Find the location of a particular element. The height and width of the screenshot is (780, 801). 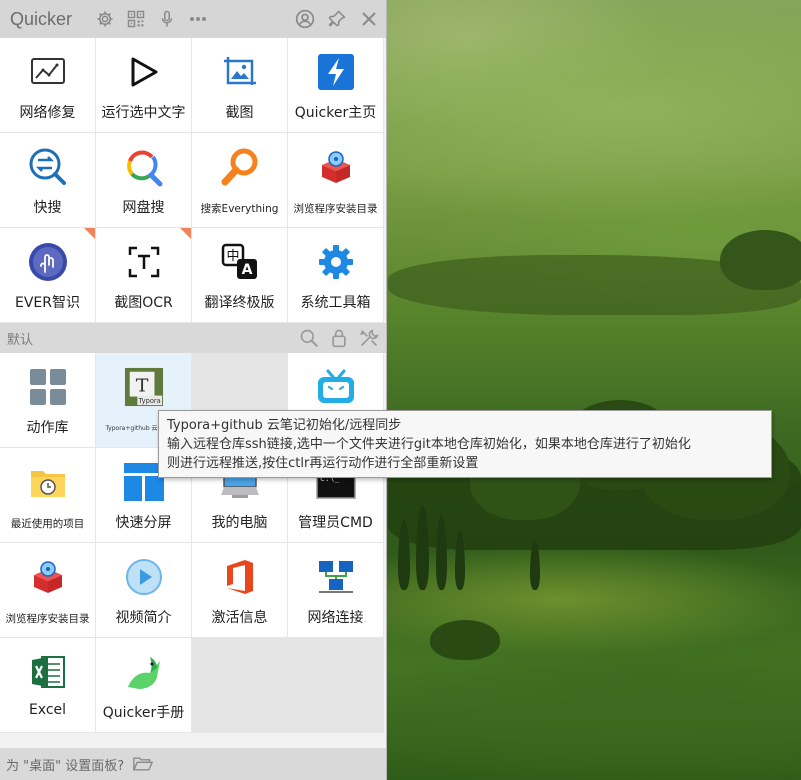

action-translate: 中A 翻译终极版 is located at coordinates (240, 275).